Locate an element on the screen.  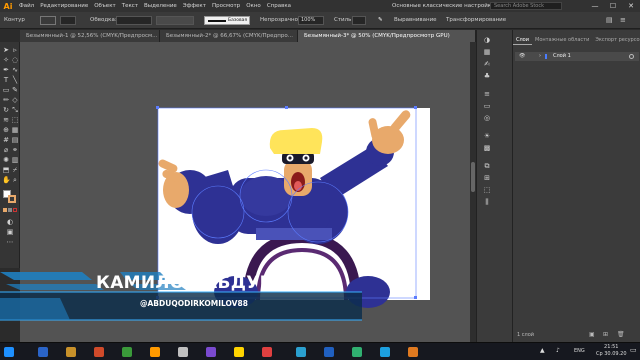
taskbar-app-9-icon is located at coordinates (267, 352).